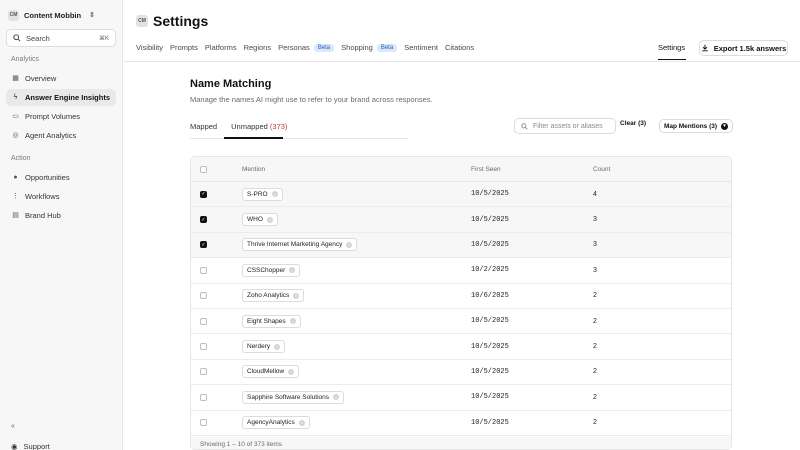 This screenshot has width=800, height=450. I want to click on mapping-tabs: Mapped Unmapped (373), so click(238, 126).